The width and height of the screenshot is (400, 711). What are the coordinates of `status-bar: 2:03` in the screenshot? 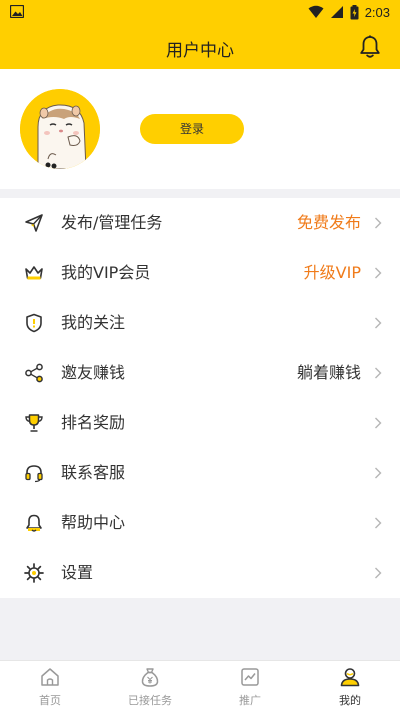 It's located at (200, 12).